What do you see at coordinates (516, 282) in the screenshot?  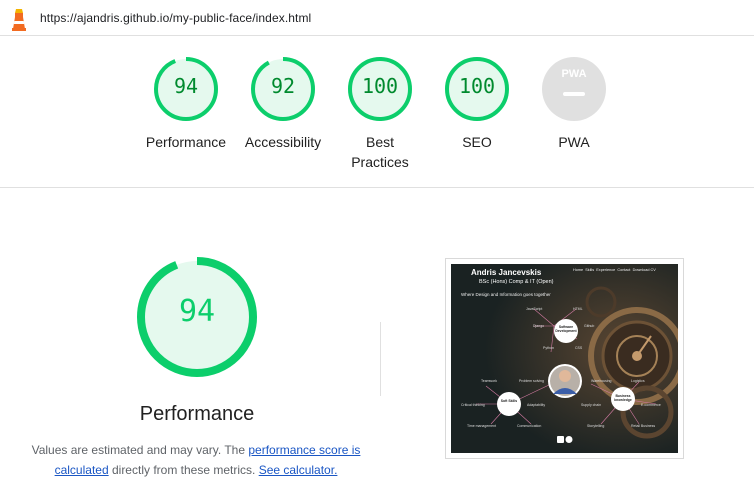 I see `thumb-degree: BSc (Hons) Comp & IT (Open)` at bounding box center [516, 282].